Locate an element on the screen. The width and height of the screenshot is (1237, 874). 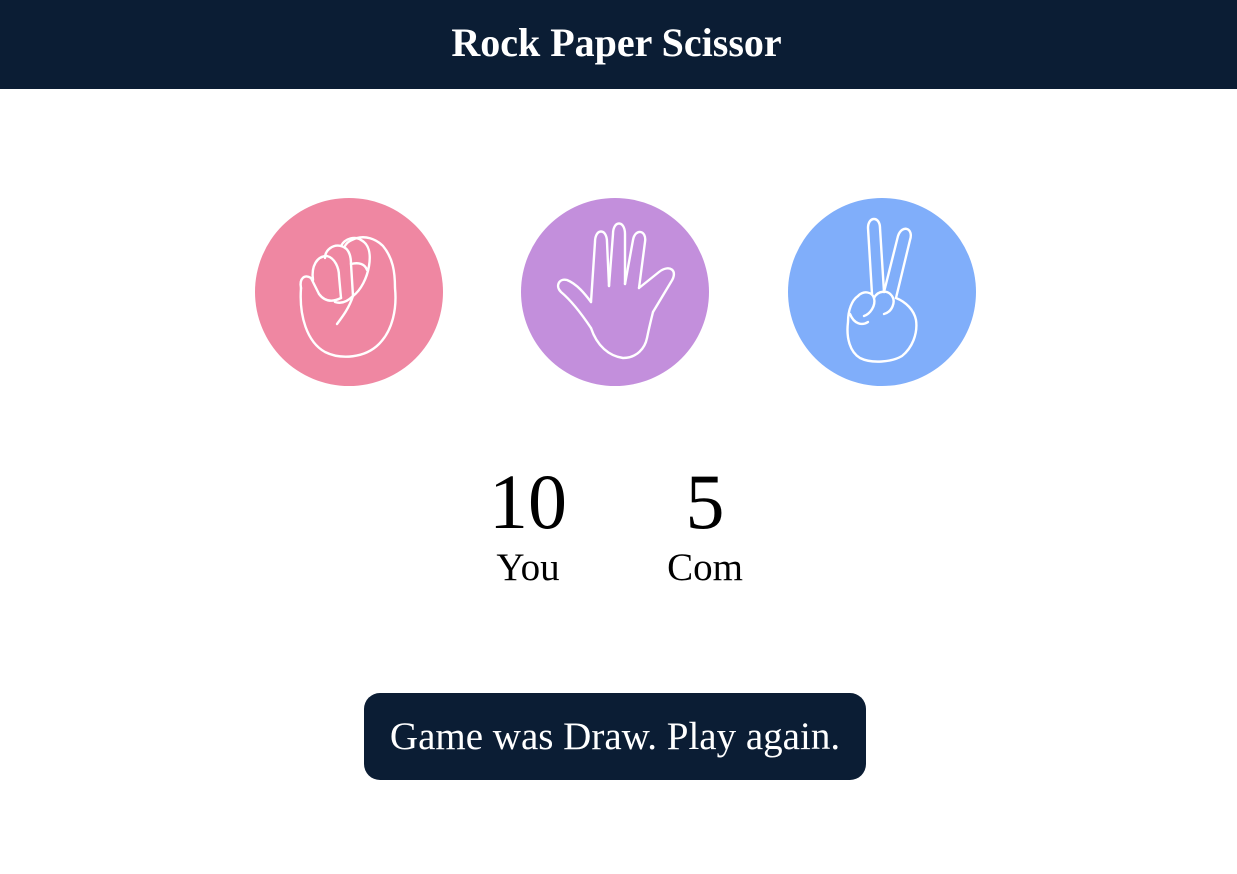
open-hand-icon is located at coordinates (615, 292).